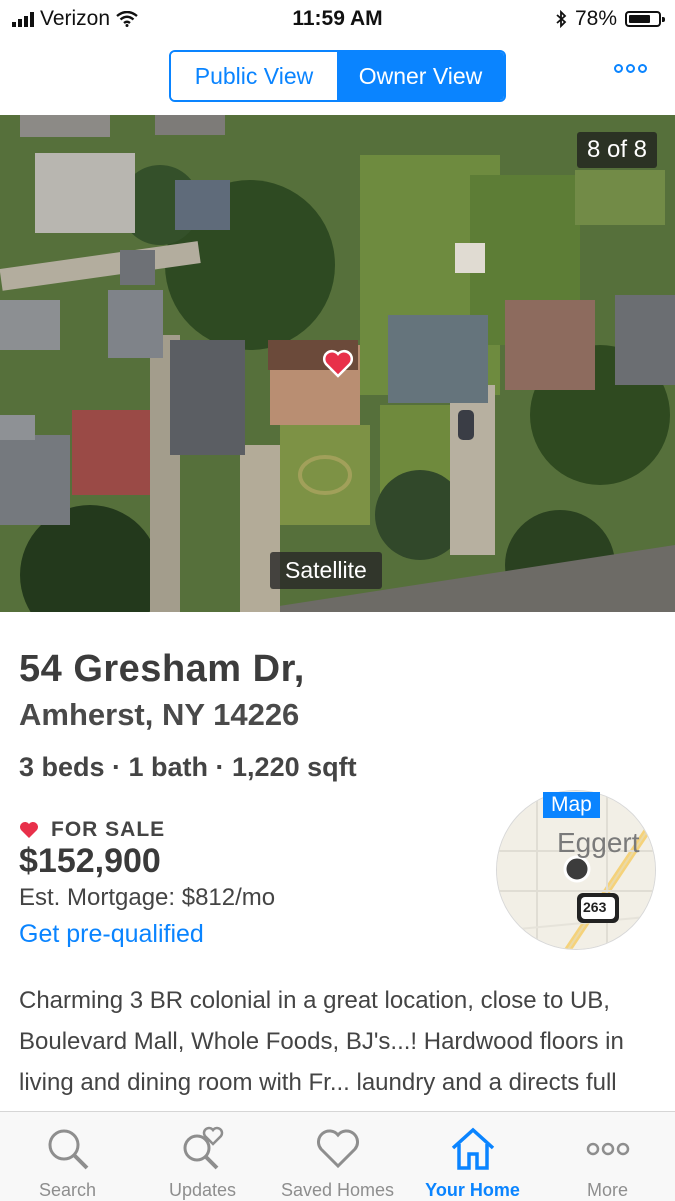 Image resolution: width=675 pixels, height=1201 pixels. What do you see at coordinates (472, 1190) in the screenshot?
I see `tab-your-home-label: Your Home` at bounding box center [472, 1190].